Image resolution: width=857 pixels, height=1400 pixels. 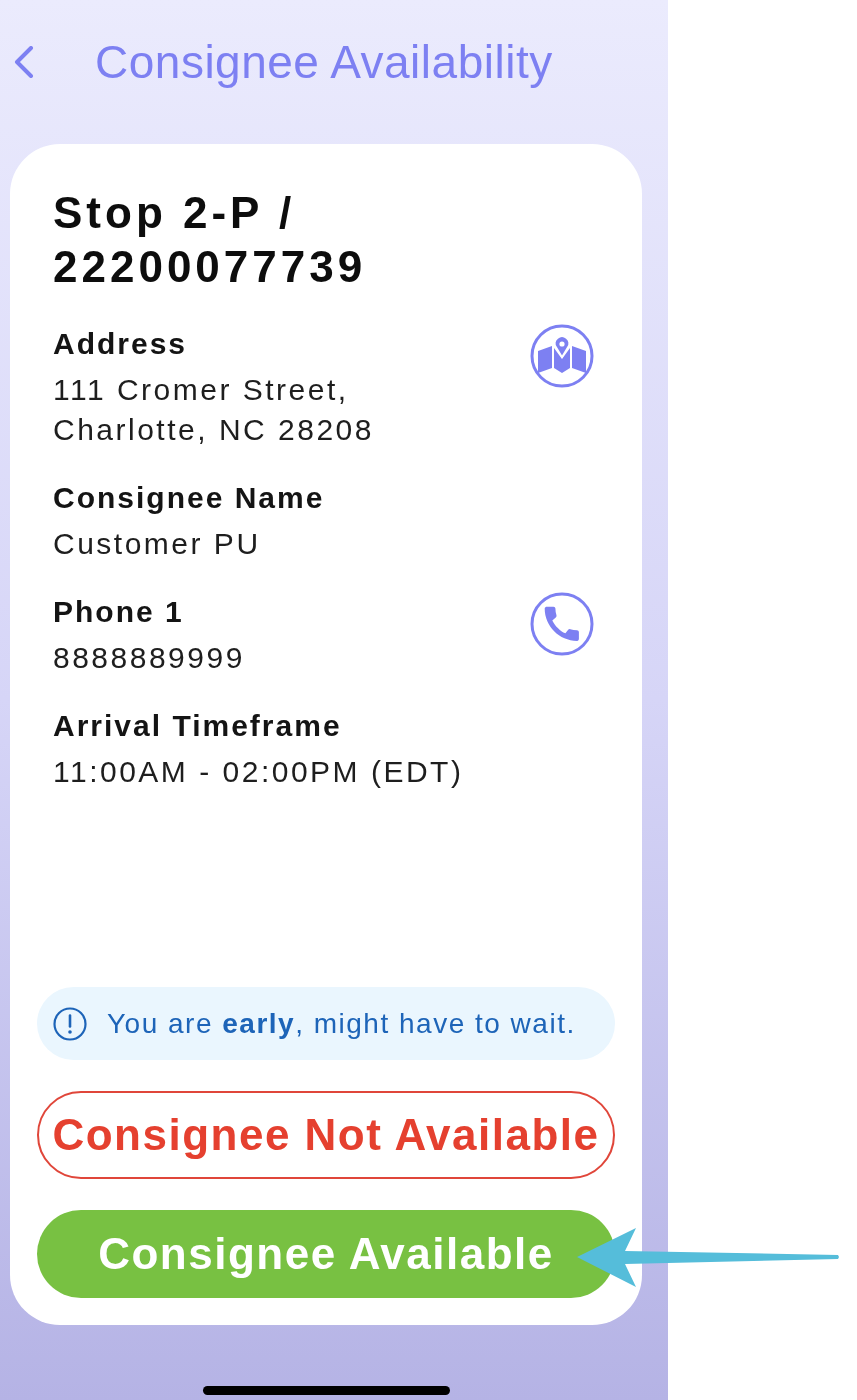 I want to click on notice-text: You are early, might have to wait., so click(x=341, y=1023).